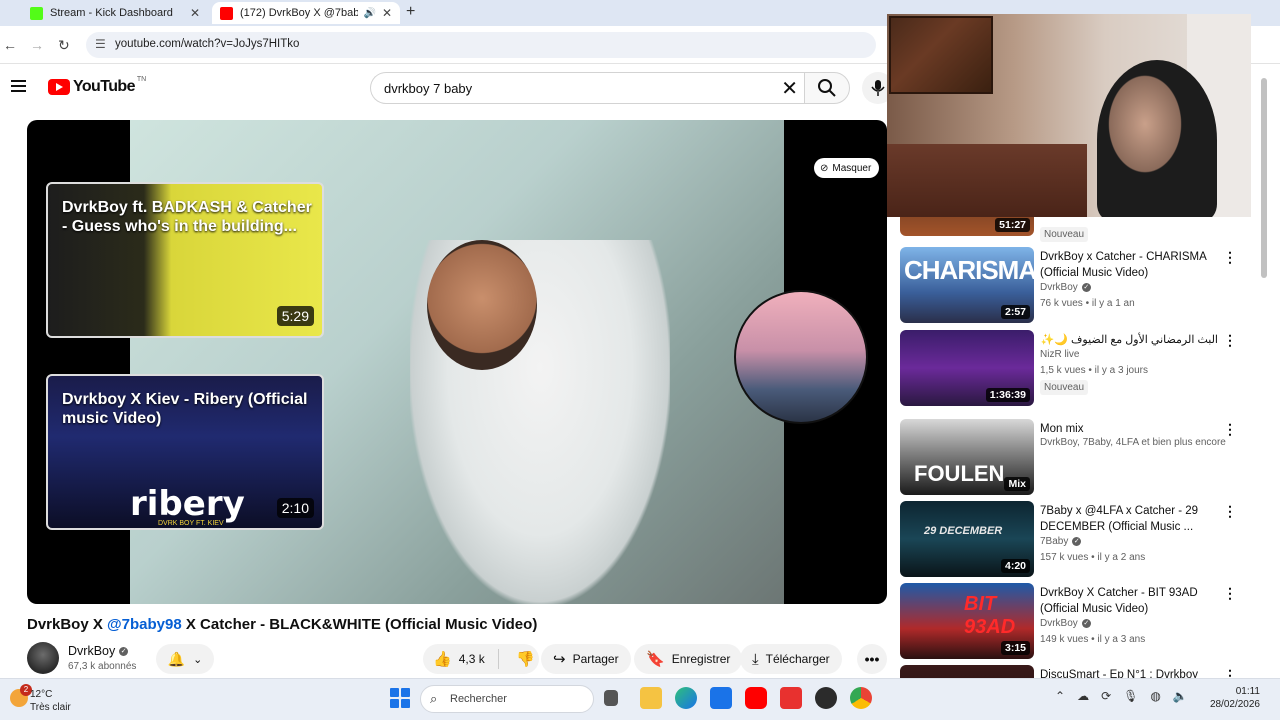  What do you see at coordinates (370, 13) in the screenshot?
I see `speaker-icon: 🔊` at bounding box center [370, 13].